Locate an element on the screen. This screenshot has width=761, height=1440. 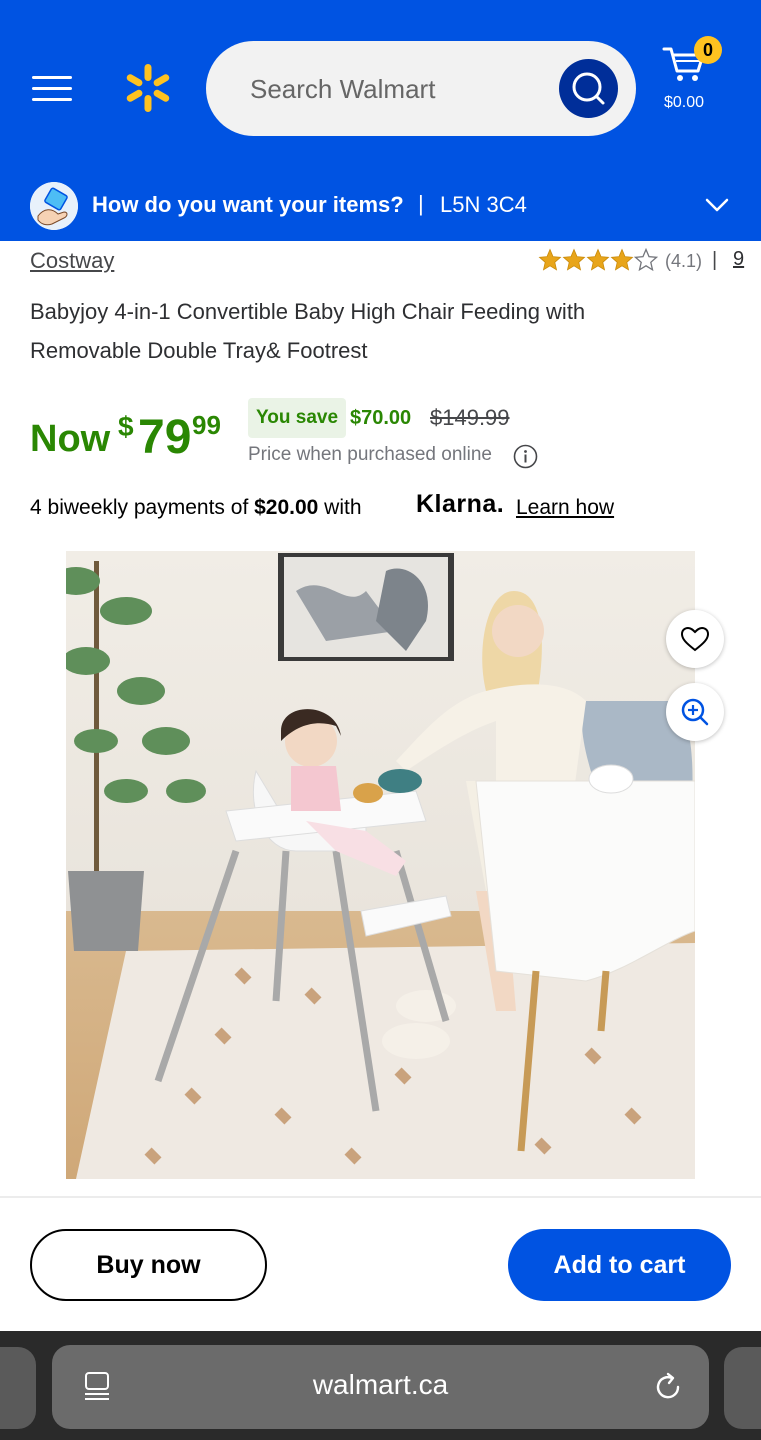
search-button is located at coordinates (588, 88).